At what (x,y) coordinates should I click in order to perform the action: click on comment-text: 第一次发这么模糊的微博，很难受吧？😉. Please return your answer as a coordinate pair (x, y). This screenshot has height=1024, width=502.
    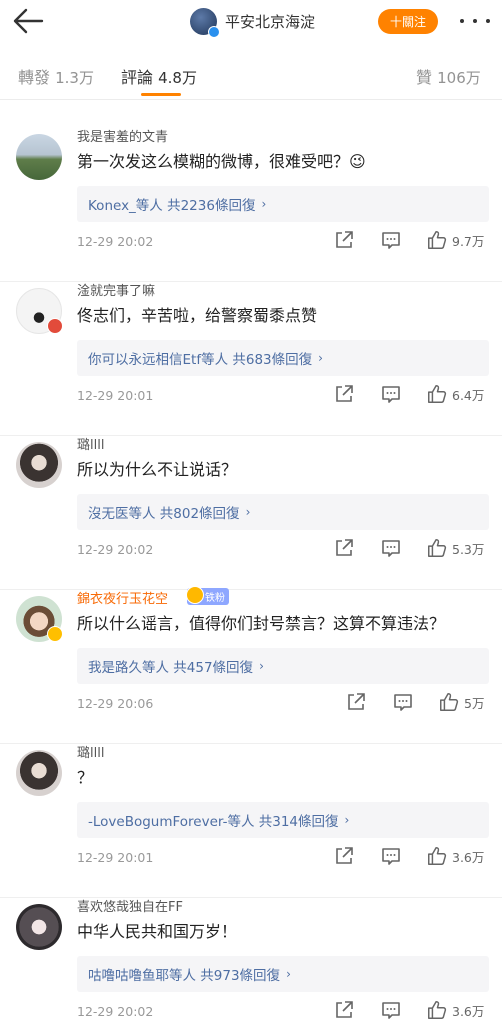
    Looking at the image, I should click on (221, 161).